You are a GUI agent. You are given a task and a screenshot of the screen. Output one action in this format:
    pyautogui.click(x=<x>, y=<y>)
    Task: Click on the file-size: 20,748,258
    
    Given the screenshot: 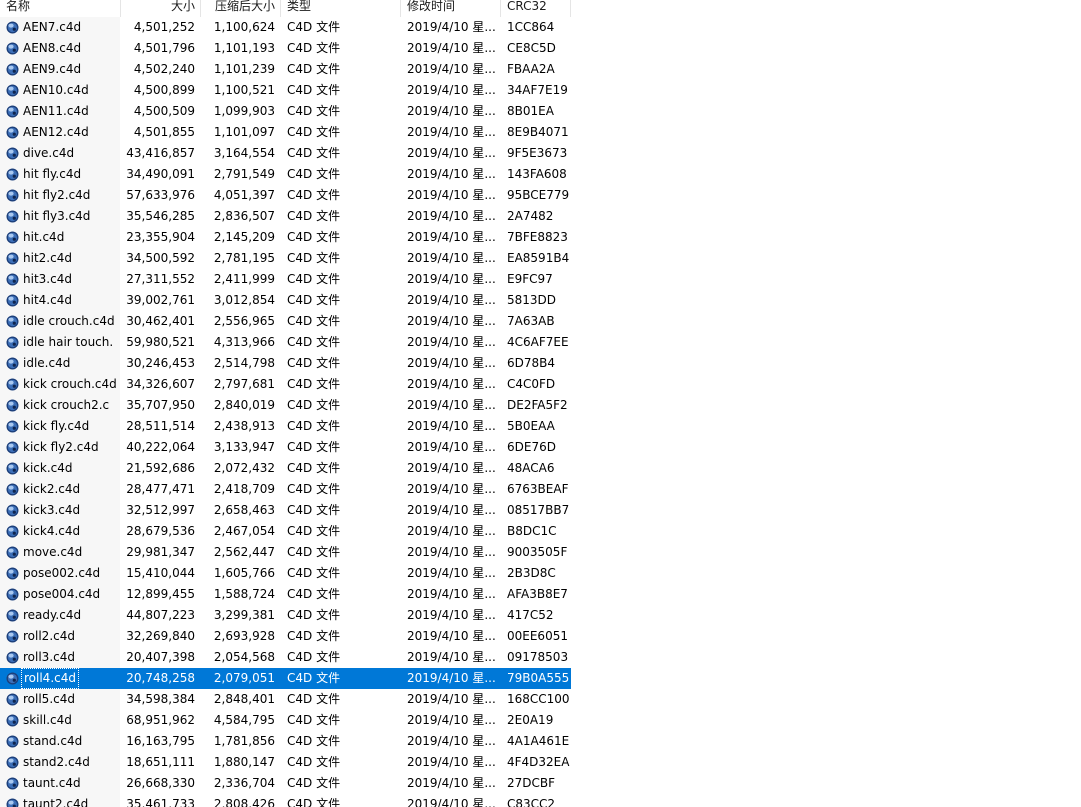 What is the action you would take?
    pyautogui.click(x=160, y=678)
    